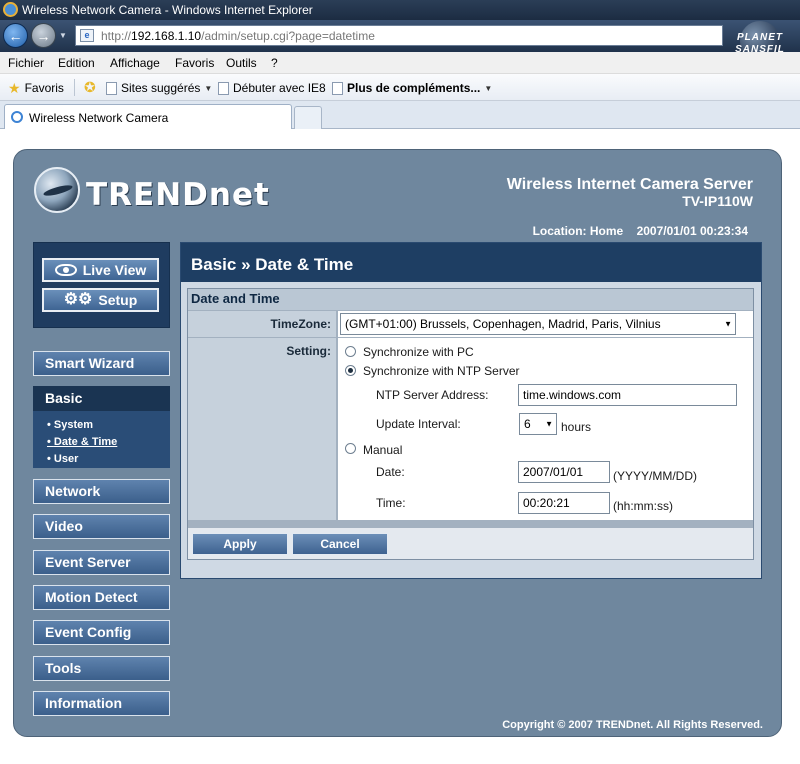  What do you see at coordinates (63, 35) in the screenshot?
I see `history-dropdown-icon: ▼` at bounding box center [63, 35].